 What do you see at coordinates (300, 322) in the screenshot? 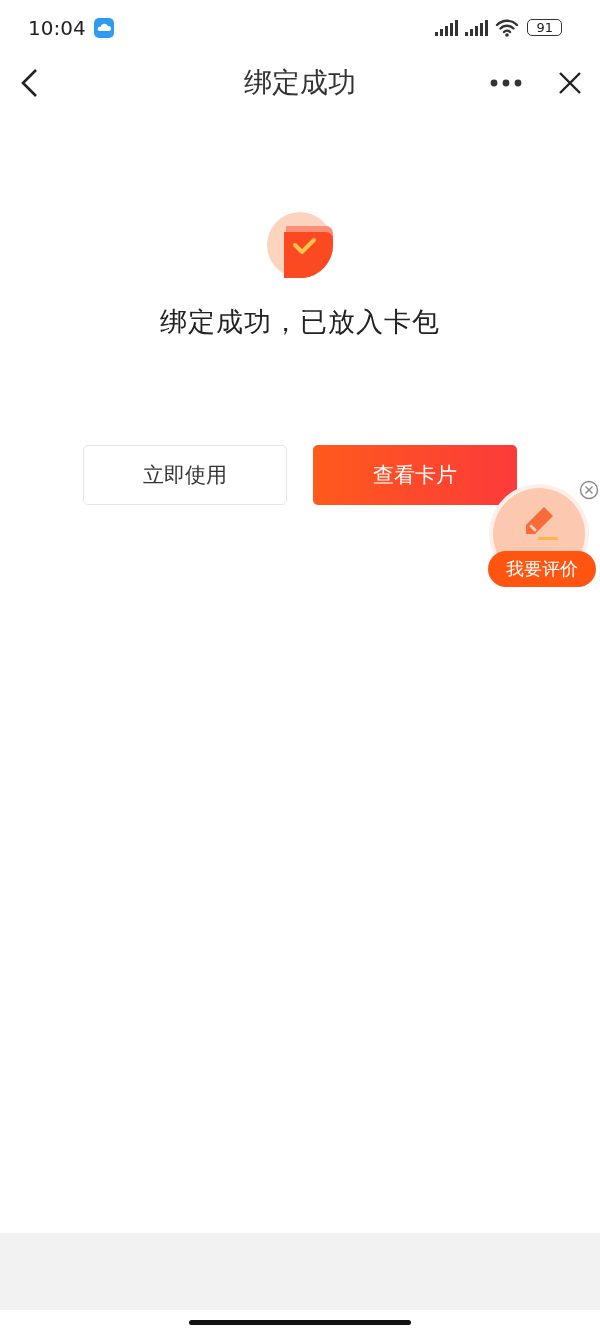
I see `success-message: 绑定成功，已放入卡包` at bounding box center [300, 322].